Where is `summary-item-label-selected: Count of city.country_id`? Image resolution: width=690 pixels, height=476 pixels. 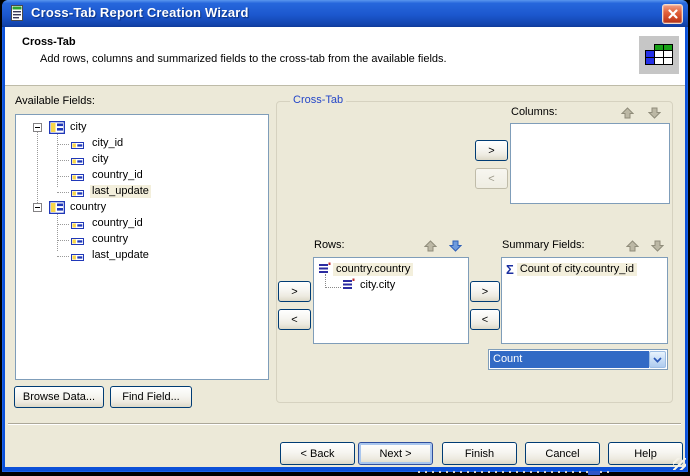 summary-item-label-selected: Count of city.country_id is located at coordinates (576, 269).